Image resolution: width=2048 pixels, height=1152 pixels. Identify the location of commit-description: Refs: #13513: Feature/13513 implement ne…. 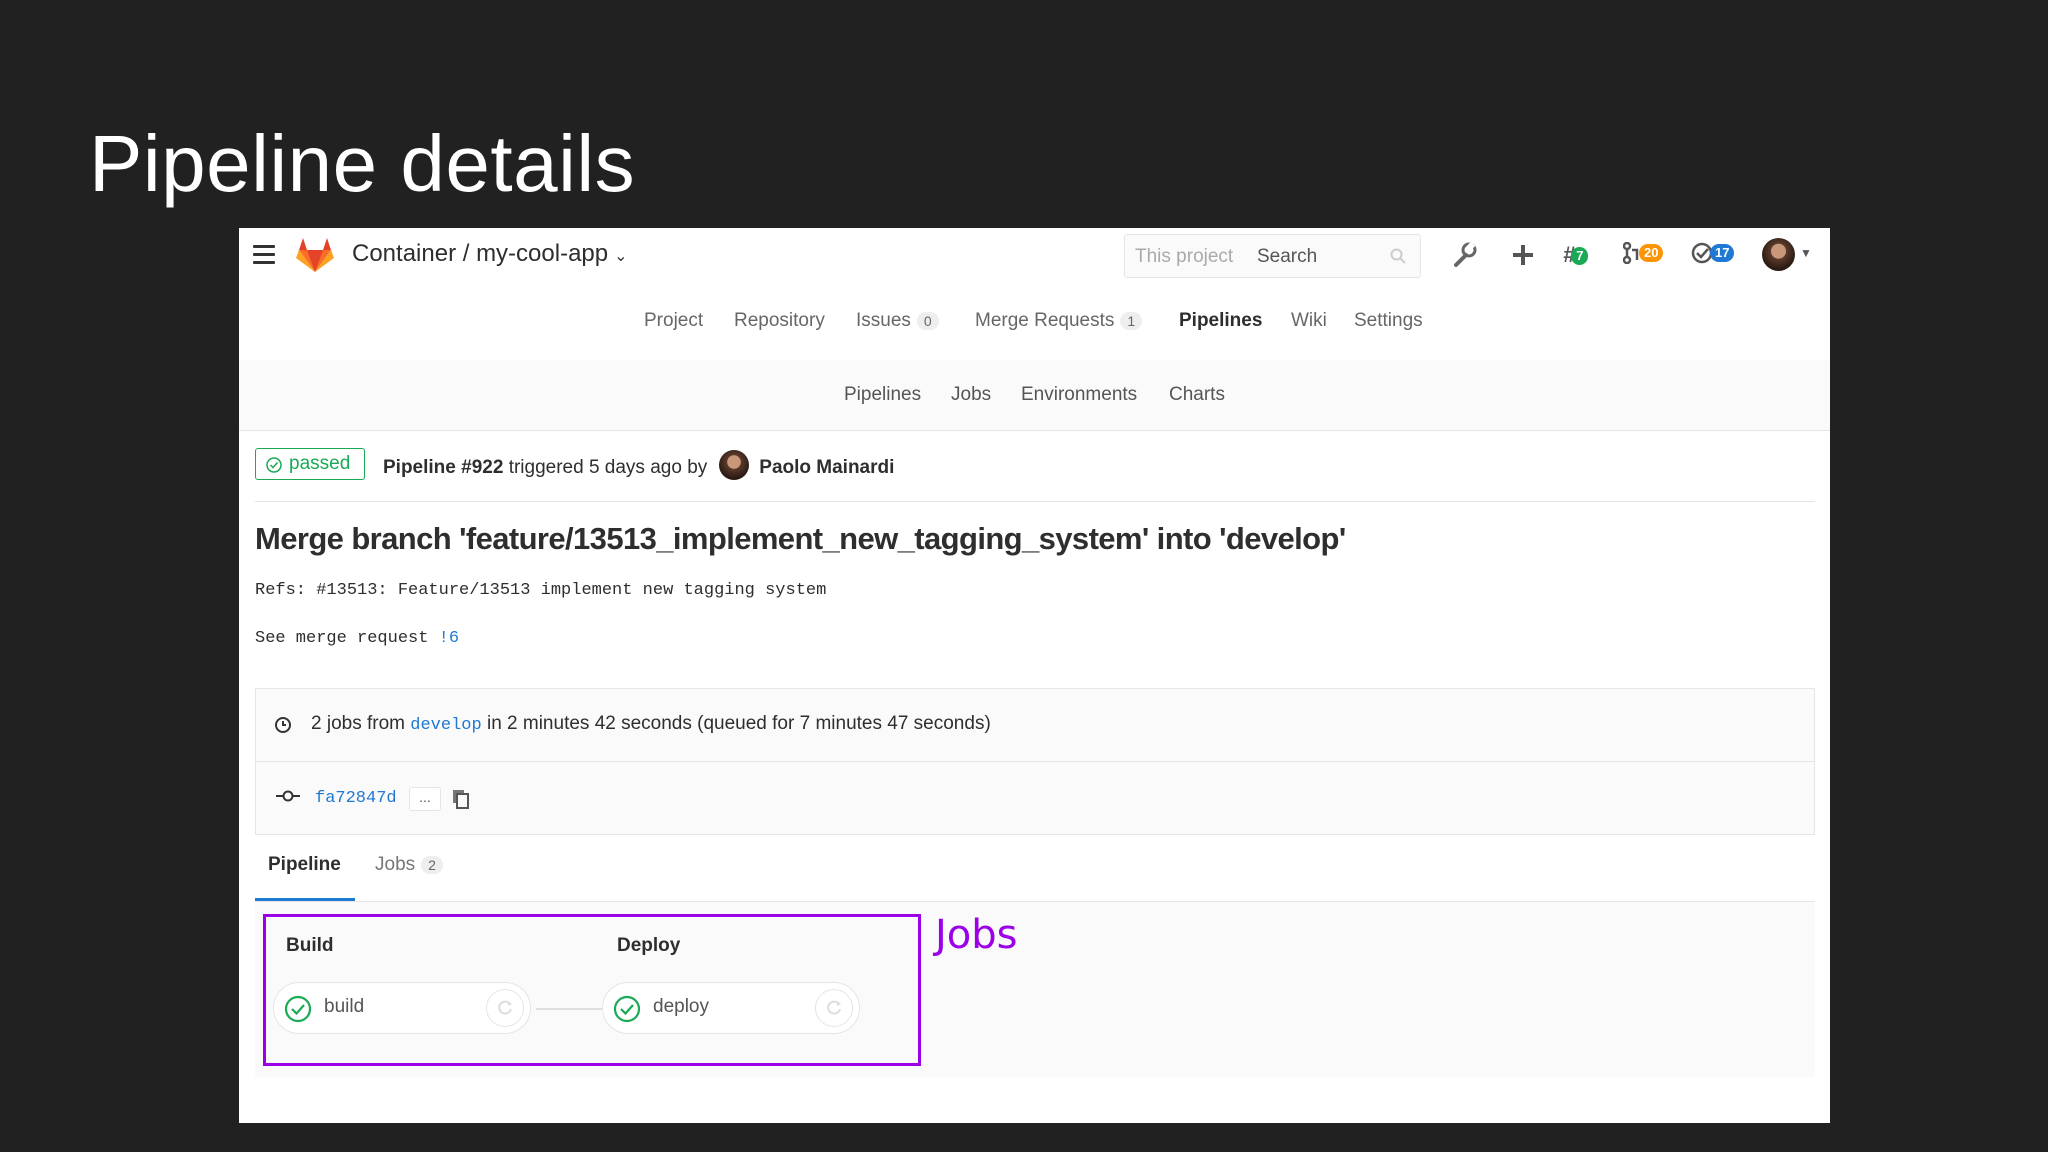
(541, 590).